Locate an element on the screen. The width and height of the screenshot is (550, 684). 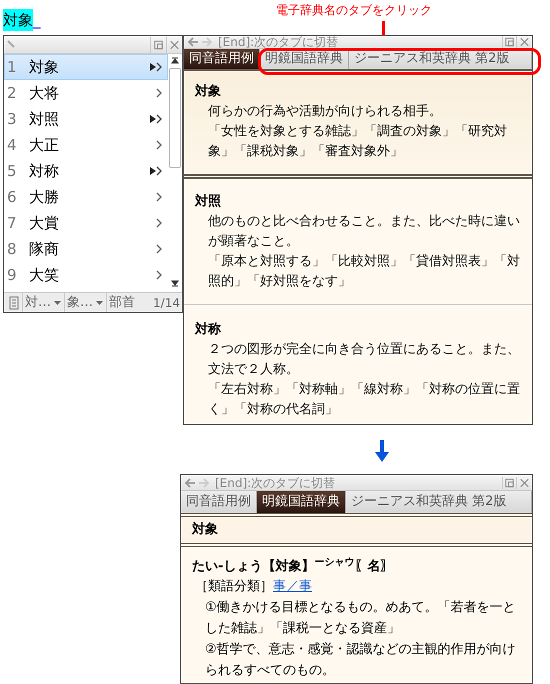
entry-headline: たい-しょう【対象】$^{ーシャウ}$〖名〗 is located at coordinates (293, 566).